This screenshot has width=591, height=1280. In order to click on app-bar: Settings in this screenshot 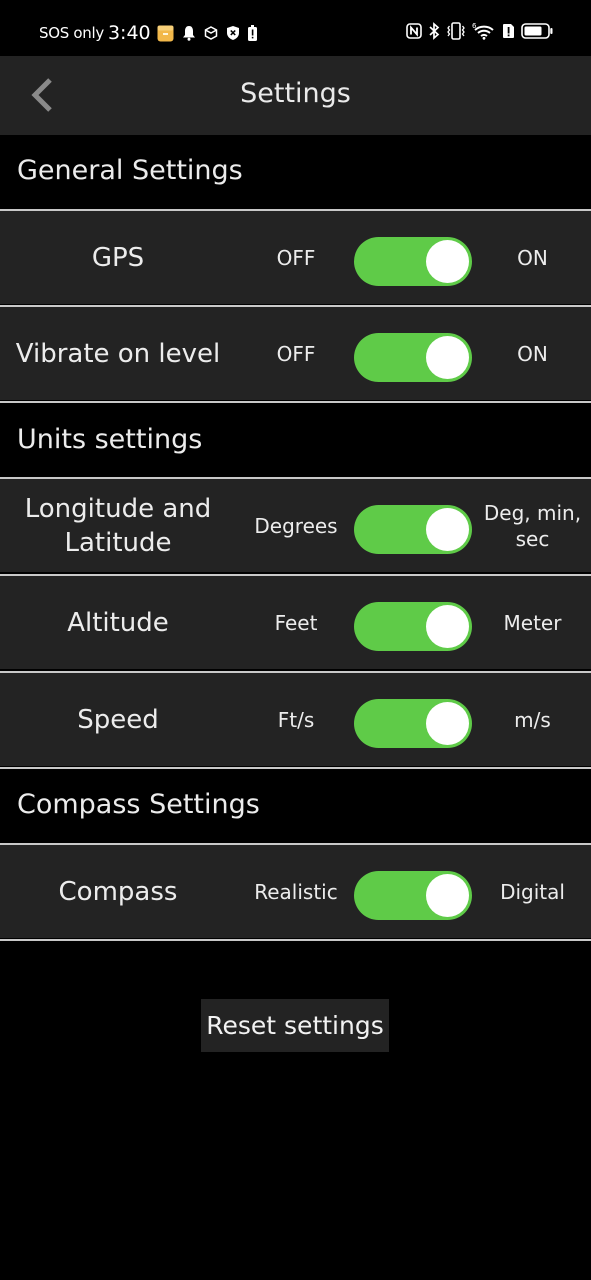, I will do `click(295, 95)`.